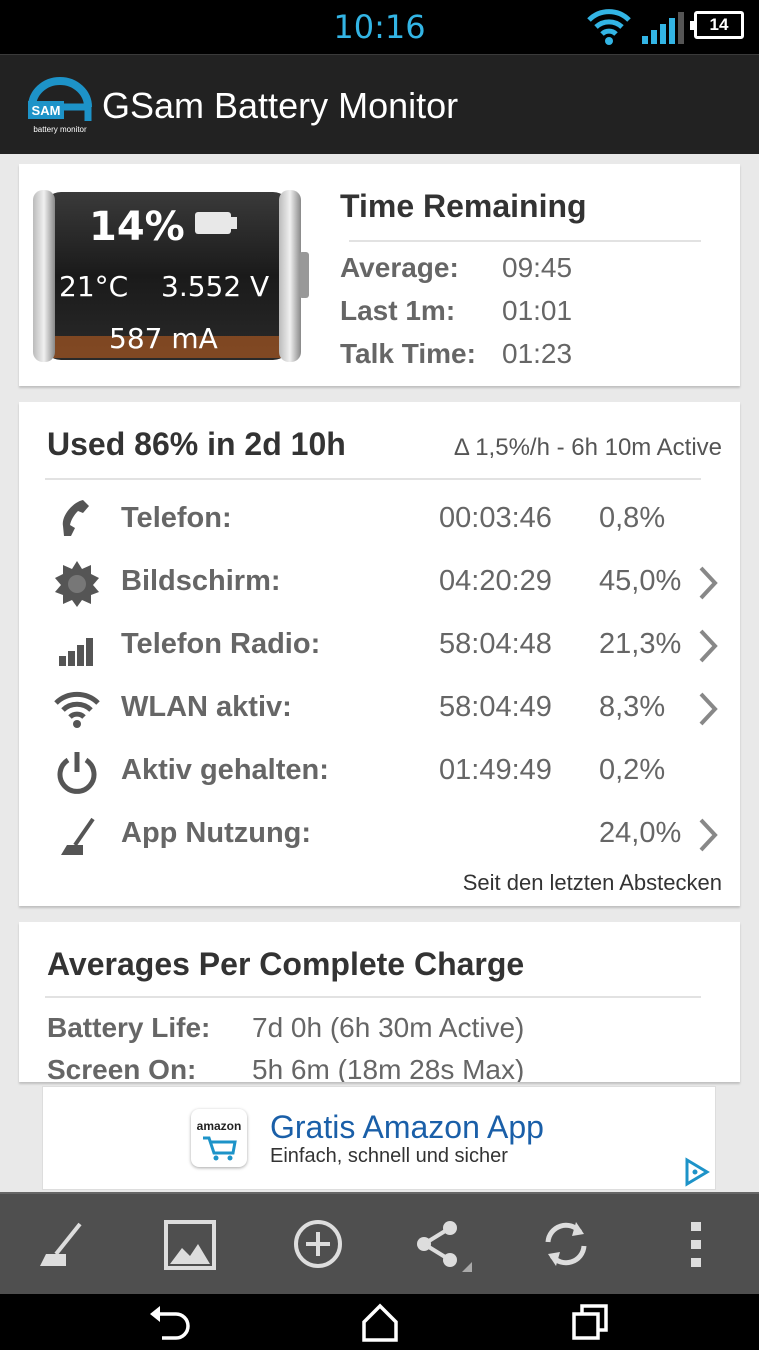 The height and width of the screenshot is (1350, 759). I want to click on usage-row-telefon: Telefon: 00:03:46 0,8%, so click(379, 518).